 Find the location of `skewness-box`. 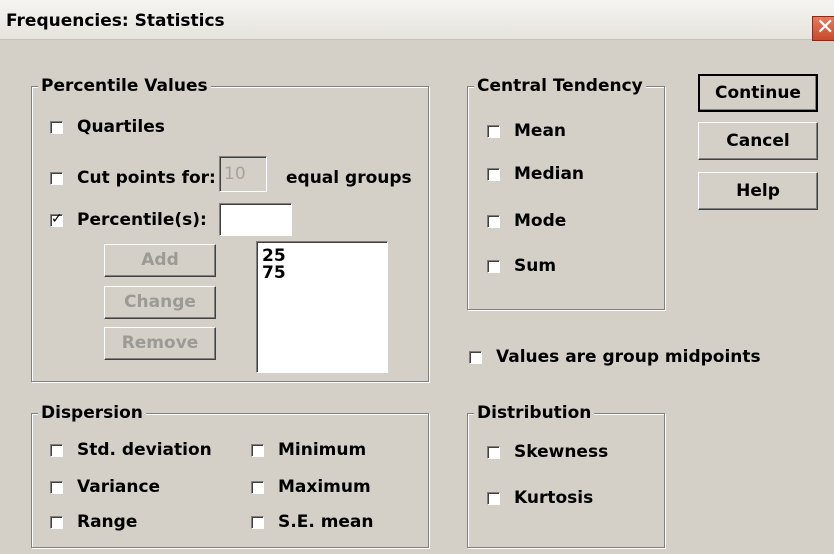

skewness-box is located at coordinates (493, 452).